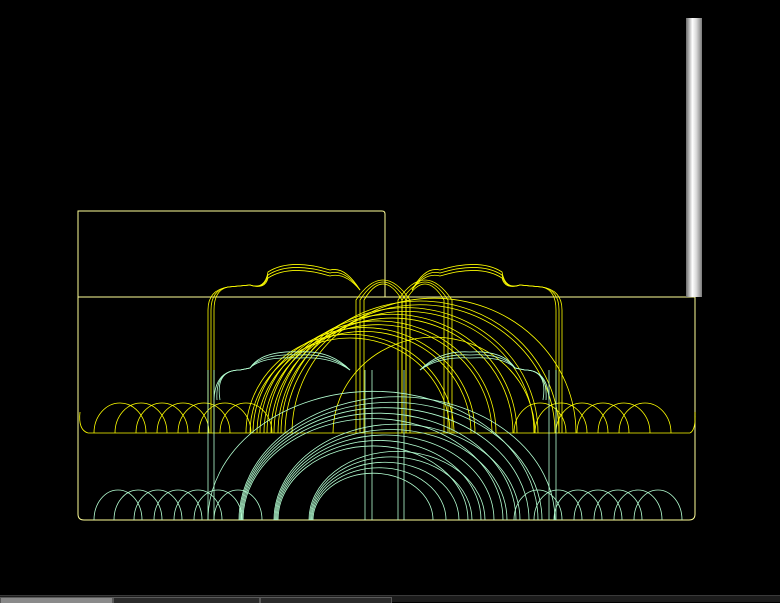 This screenshot has width=780, height=603. What do you see at coordinates (694, 157) in the screenshot?
I see `cutting-tool` at bounding box center [694, 157].